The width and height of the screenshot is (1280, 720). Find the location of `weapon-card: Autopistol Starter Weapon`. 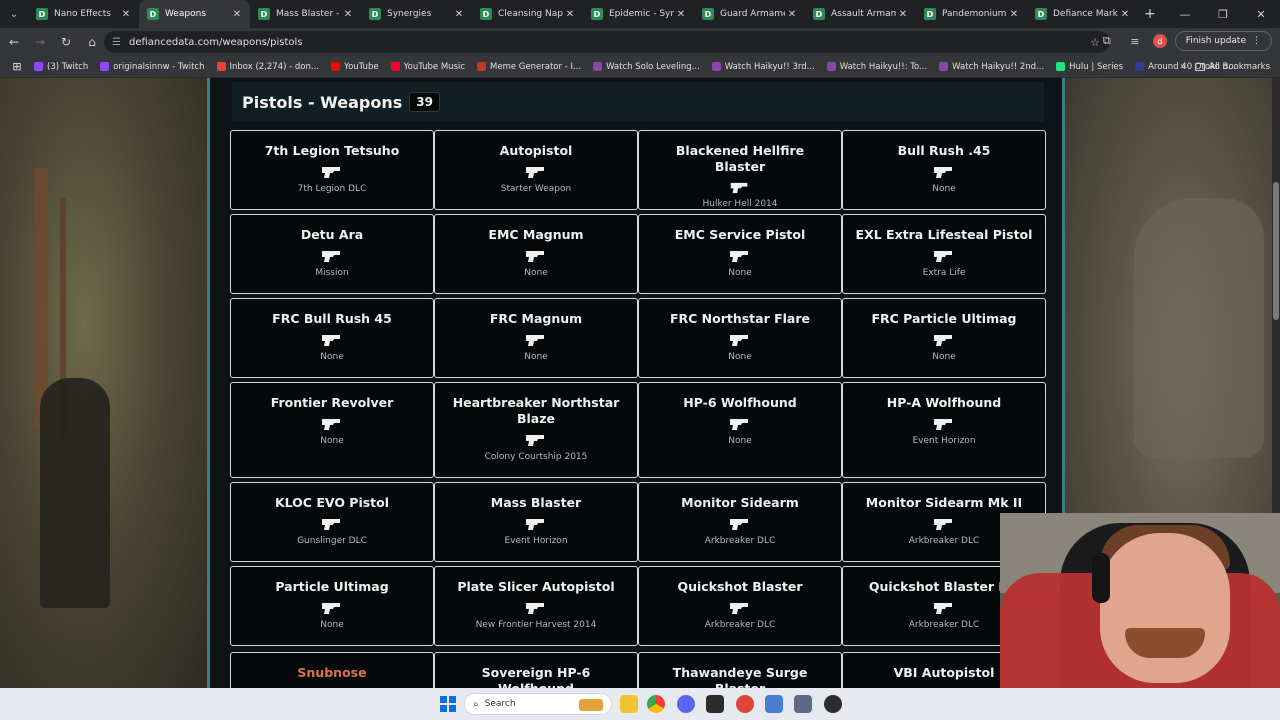

weapon-card: Autopistol Starter Weapon is located at coordinates (536, 170).